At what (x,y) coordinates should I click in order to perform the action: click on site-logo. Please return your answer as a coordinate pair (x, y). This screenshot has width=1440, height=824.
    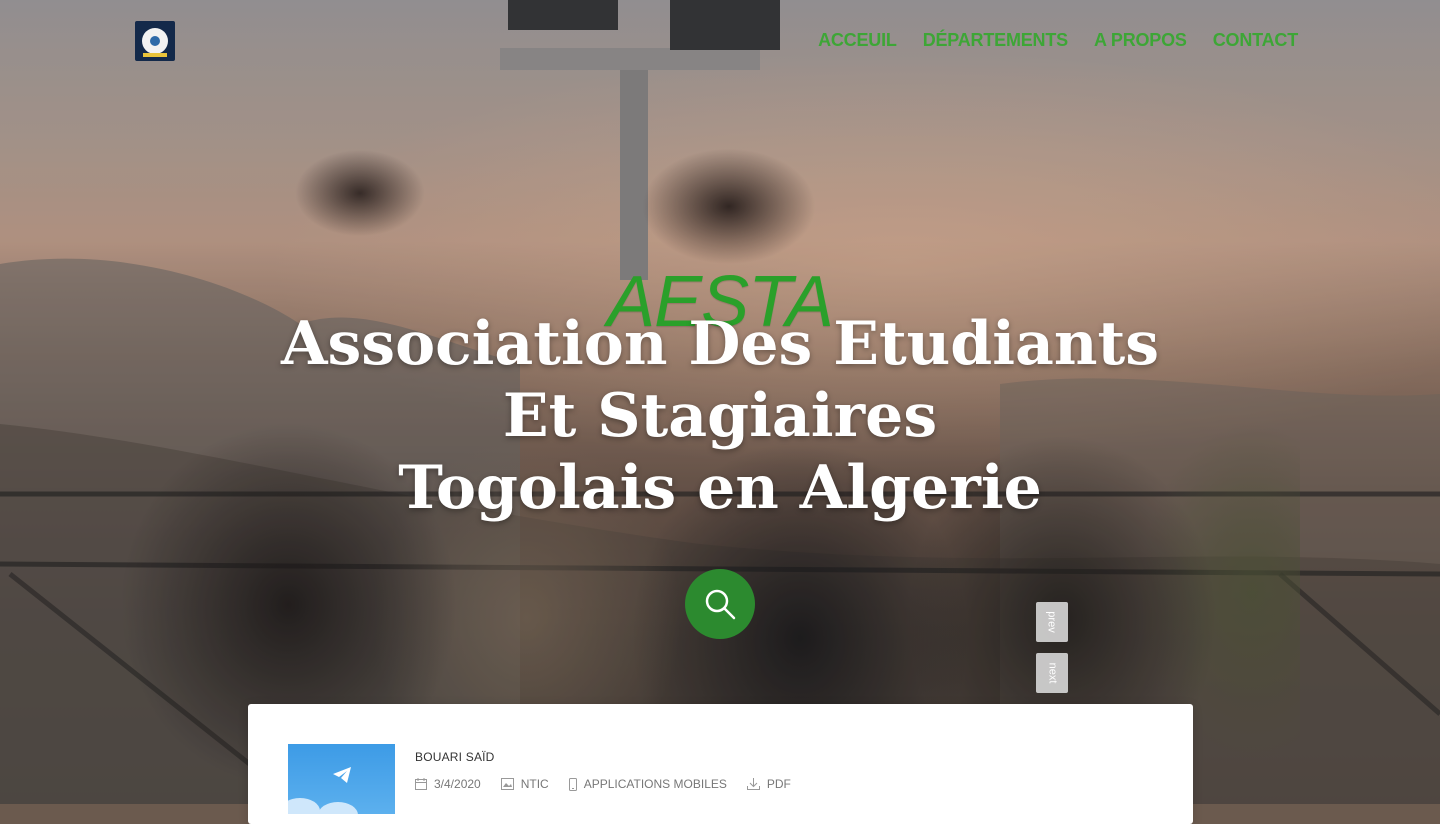
    Looking at the image, I should click on (155, 41).